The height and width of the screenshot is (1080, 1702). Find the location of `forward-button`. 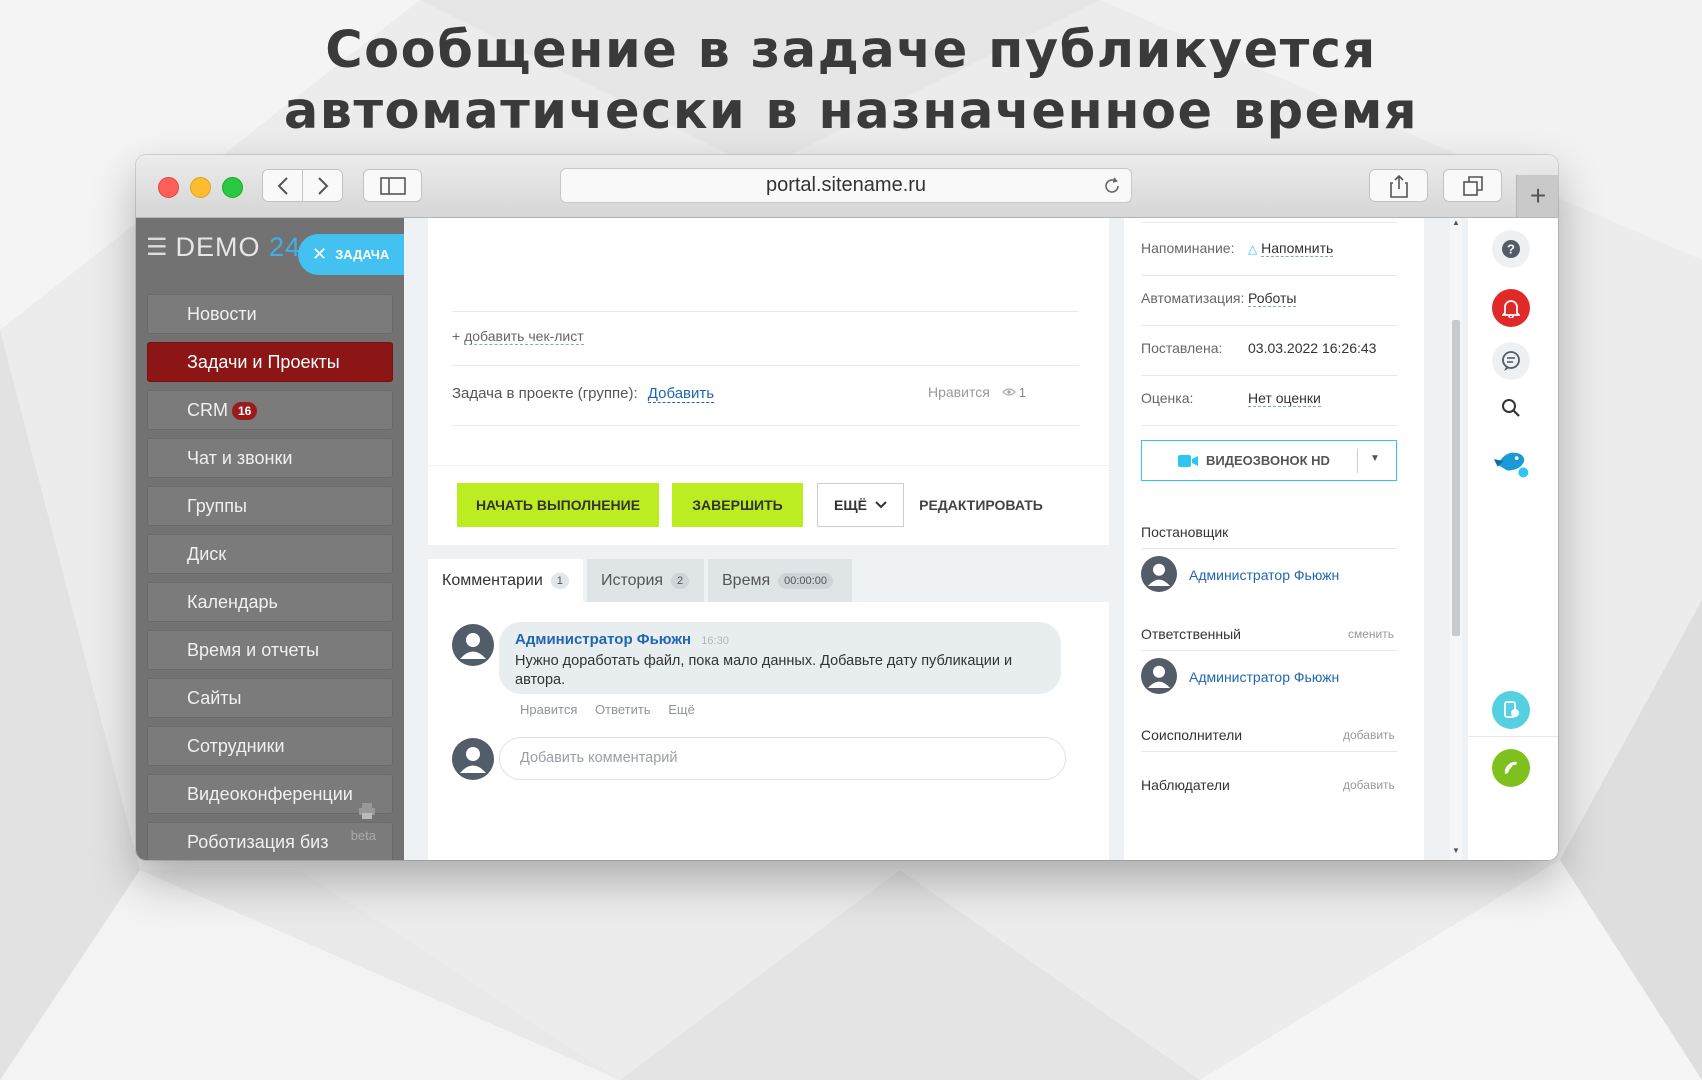

forward-button is located at coordinates (322, 185).